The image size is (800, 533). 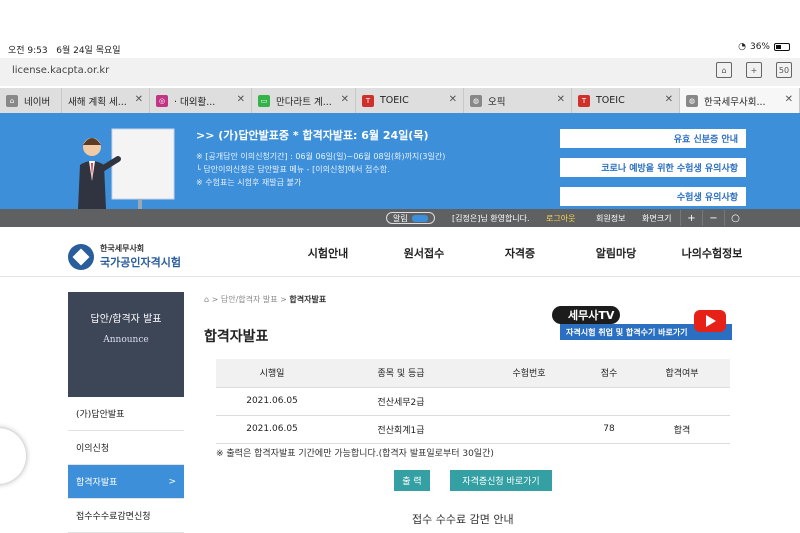 What do you see at coordinates (140, 262) in the screenshot?
I see `logo-exam-name: 국가공인자격시험` at bounding box center [140, 262].